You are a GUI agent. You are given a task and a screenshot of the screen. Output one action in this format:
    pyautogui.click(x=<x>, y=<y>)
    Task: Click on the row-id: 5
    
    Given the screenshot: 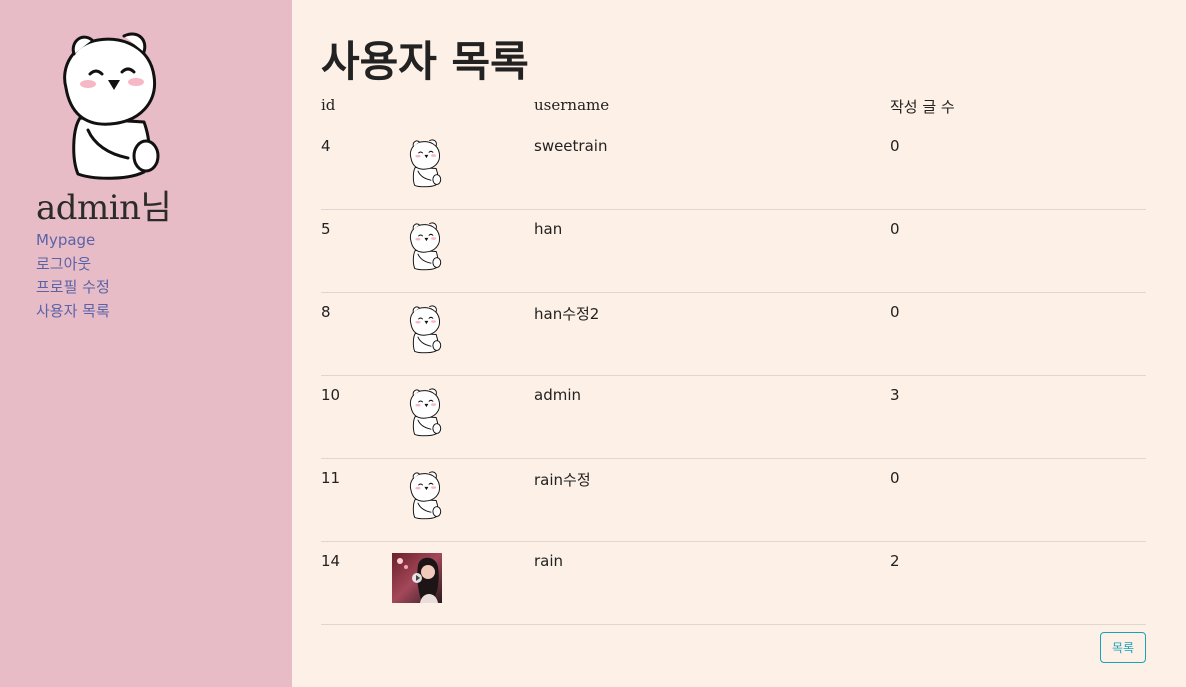 What is the action you would take?
    pyautogui.click(x=326, y=229)
    